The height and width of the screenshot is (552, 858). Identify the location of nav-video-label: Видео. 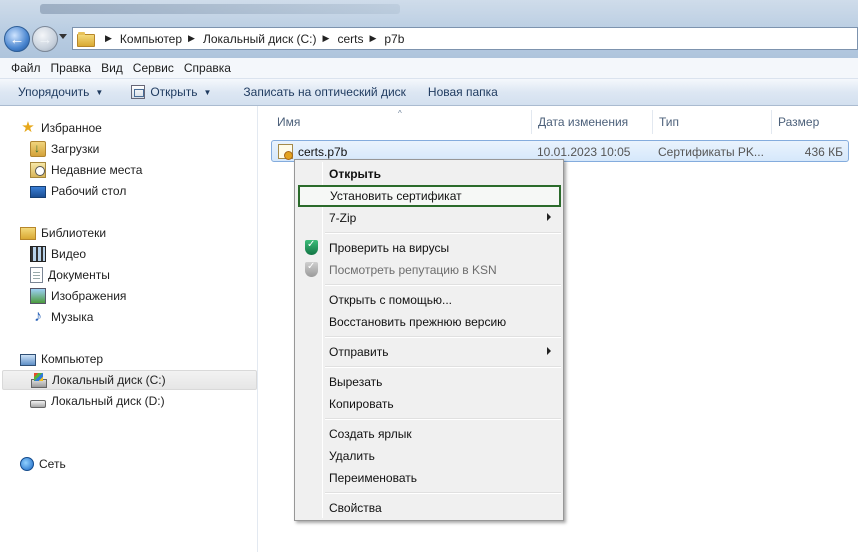
(69, 254).